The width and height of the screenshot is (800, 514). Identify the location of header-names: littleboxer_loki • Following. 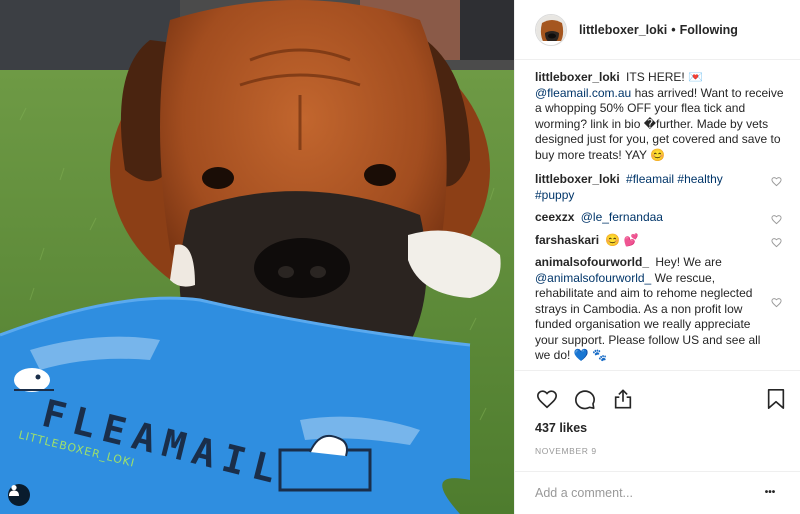
(658, 30).